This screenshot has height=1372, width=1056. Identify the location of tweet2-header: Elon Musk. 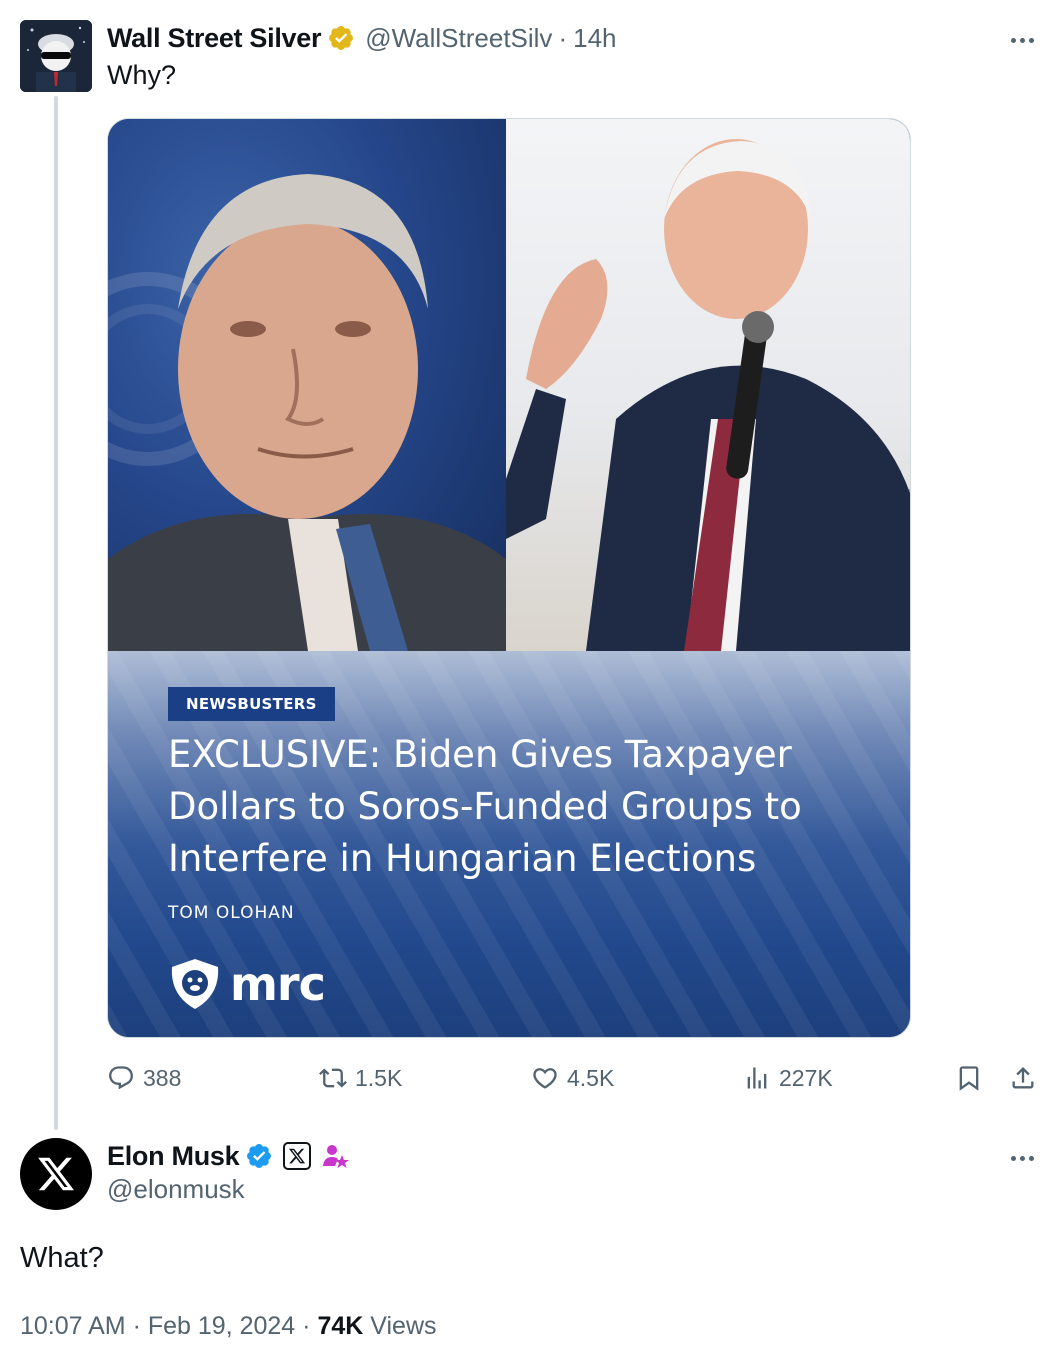
(228, 1156).